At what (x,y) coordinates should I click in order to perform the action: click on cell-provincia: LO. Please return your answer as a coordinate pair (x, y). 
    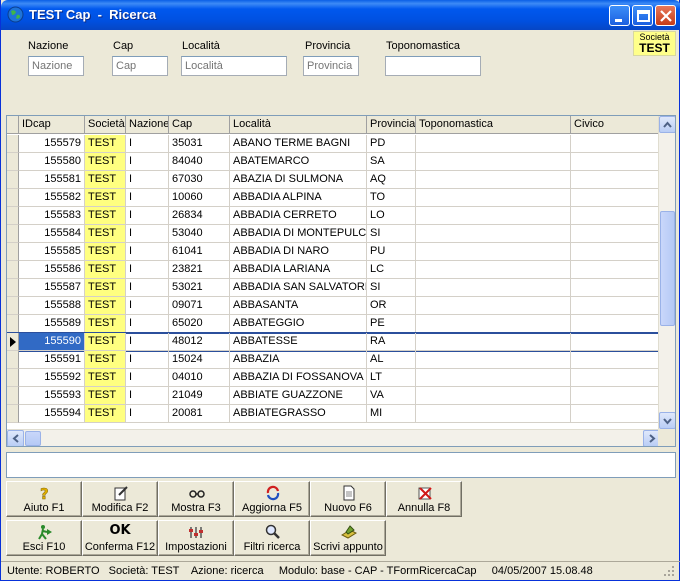
    Looking at the image, I should click on (391, 216).